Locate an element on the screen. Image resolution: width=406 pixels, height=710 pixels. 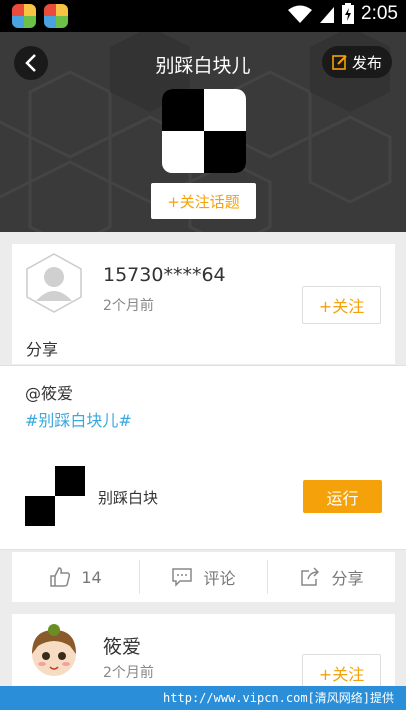
signal-icon is located at coordinates (327, 15).